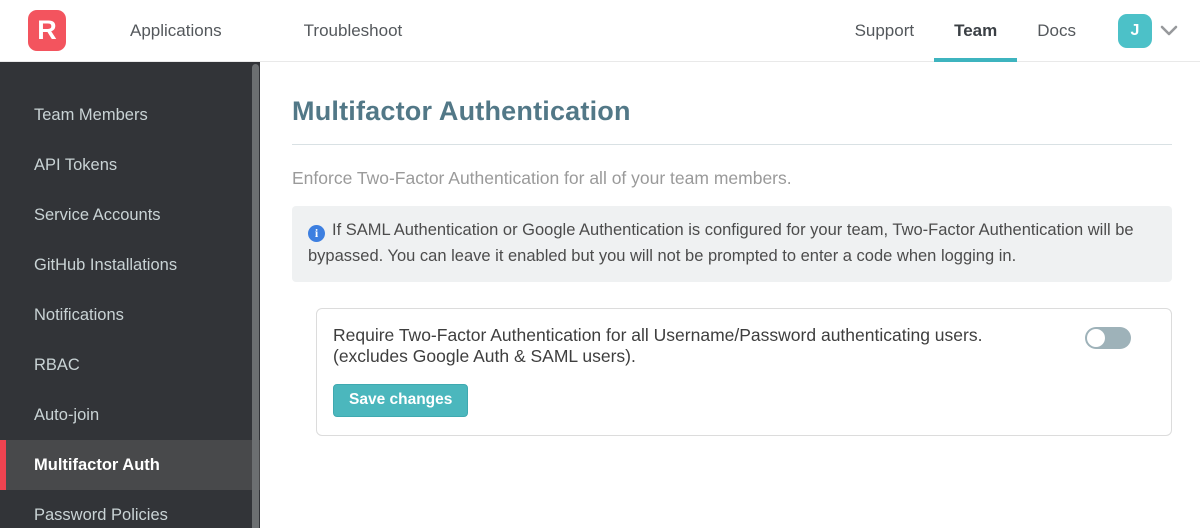  Describe the element at coordinates (255, 296) in the screenshot. I see `sidebar-scrollbar-thumb` at that location.